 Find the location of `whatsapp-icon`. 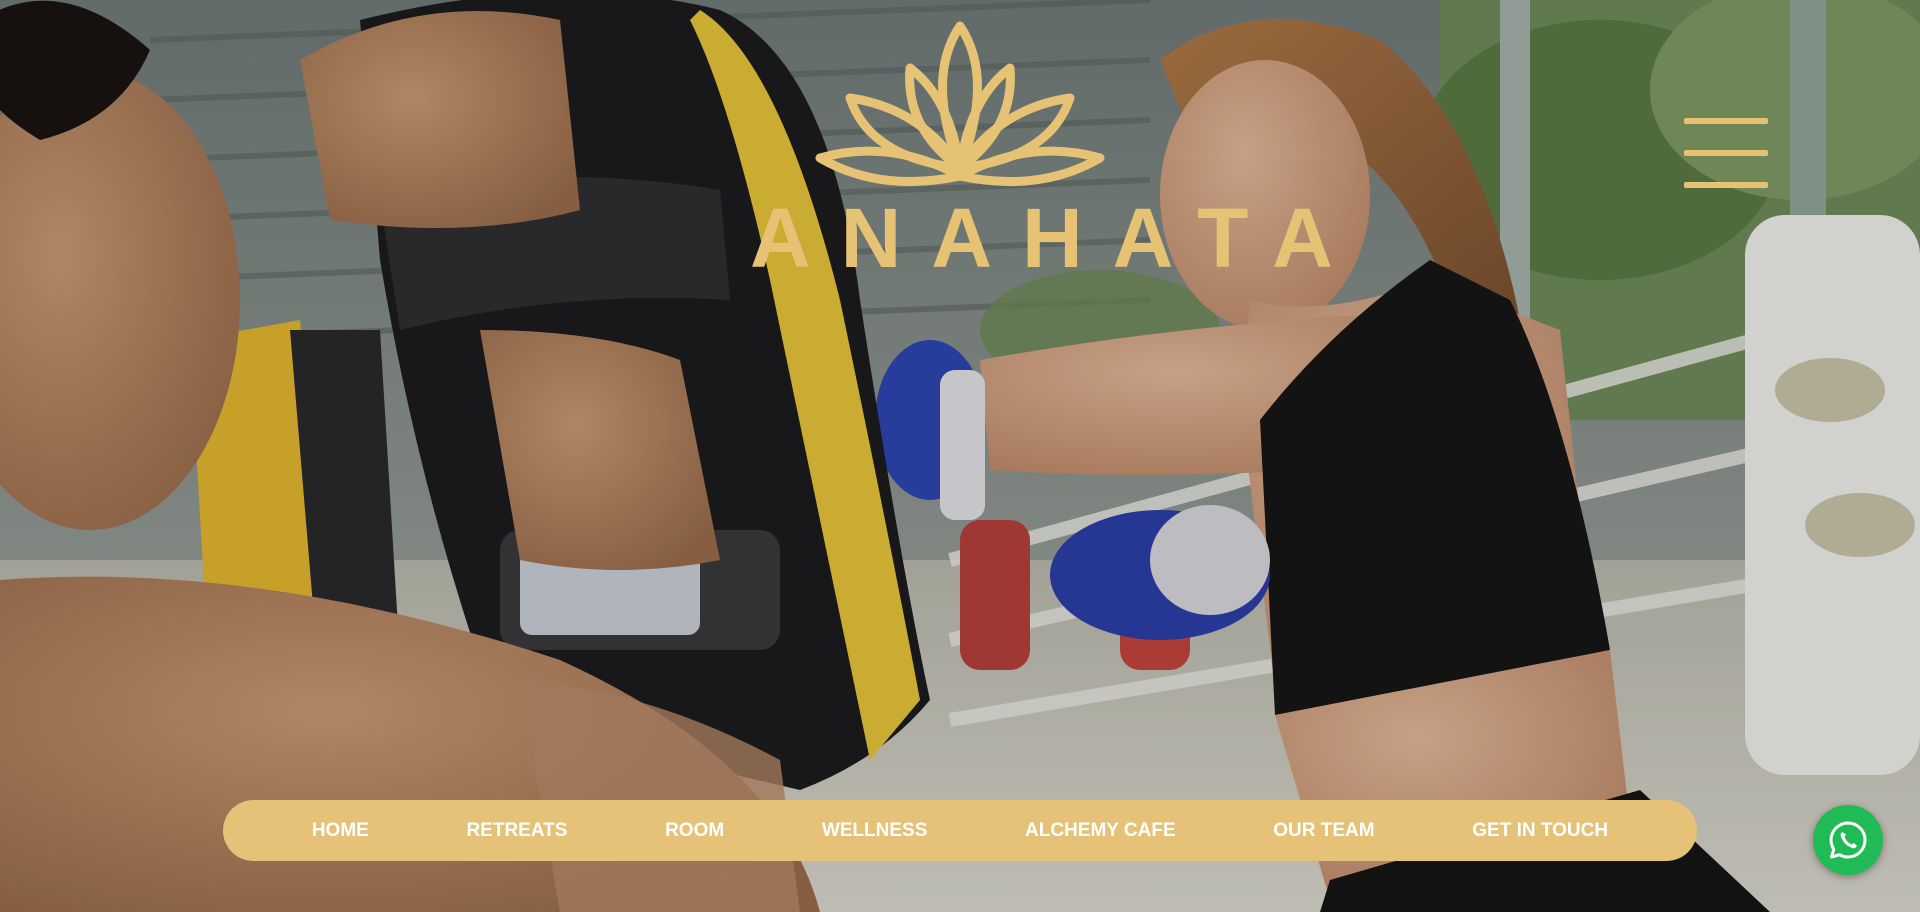

whatsapp-icon is located at coordinates (1848, 840).